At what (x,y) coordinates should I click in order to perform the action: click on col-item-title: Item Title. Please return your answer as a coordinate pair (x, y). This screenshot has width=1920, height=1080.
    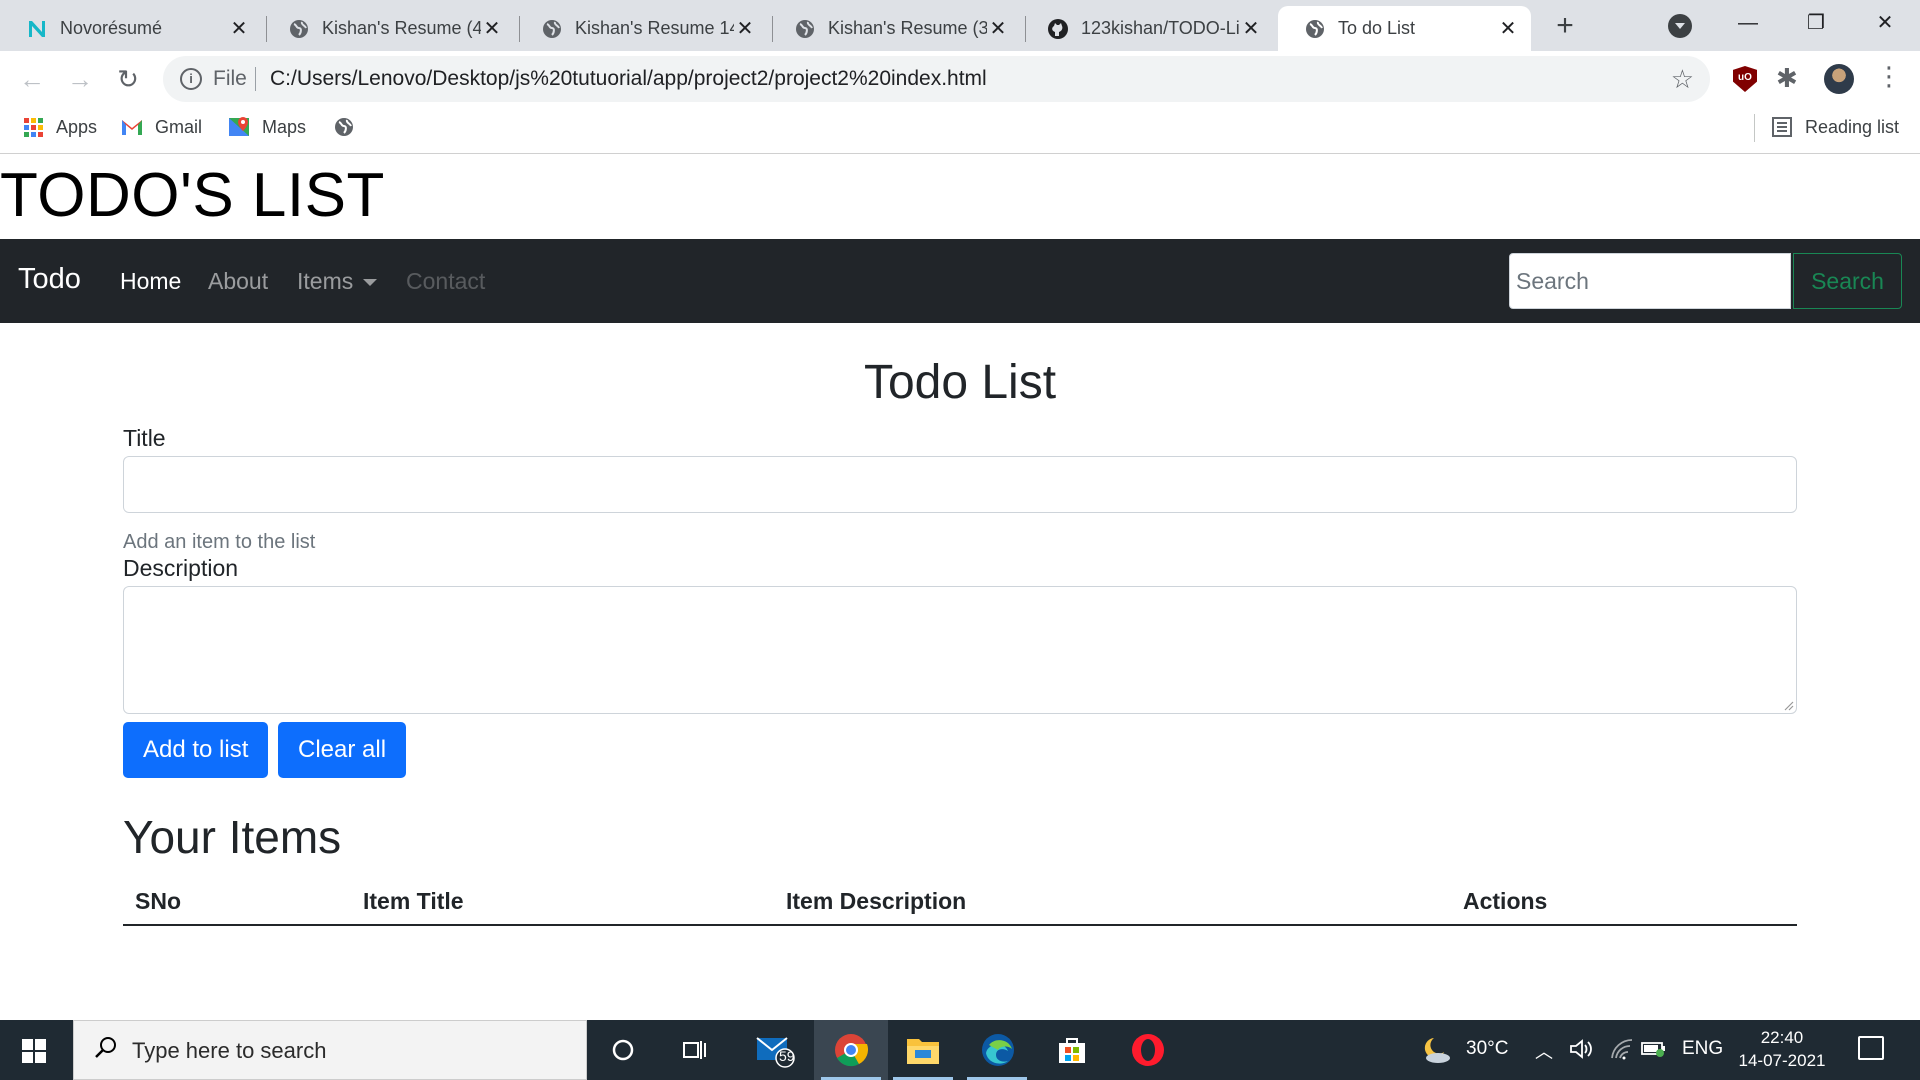
    Looking at the image, I should click on (413, 901).